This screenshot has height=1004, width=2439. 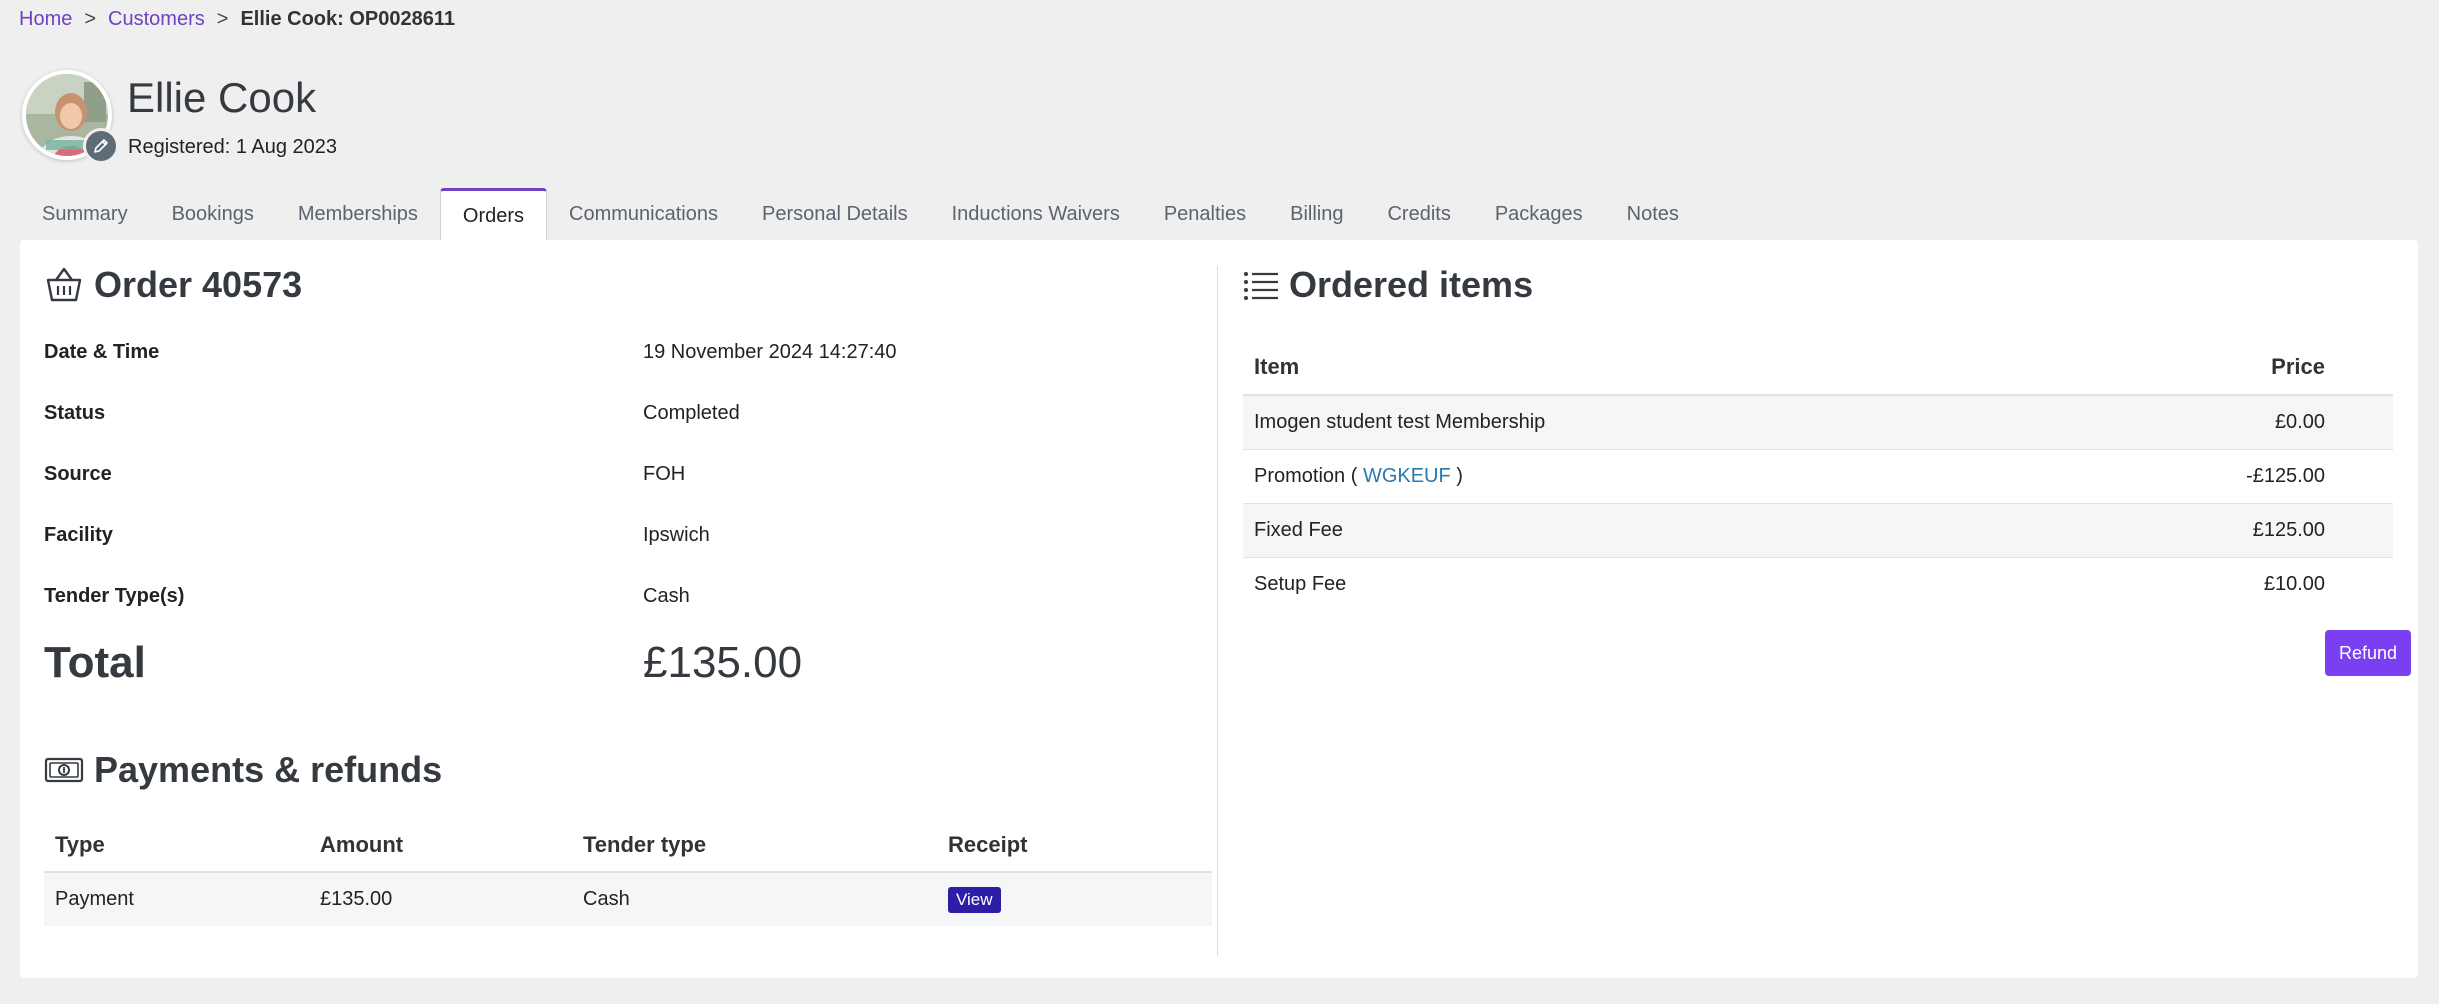 I want to click on breadcrumb-home-link: Home, so click(x=45, y=19).